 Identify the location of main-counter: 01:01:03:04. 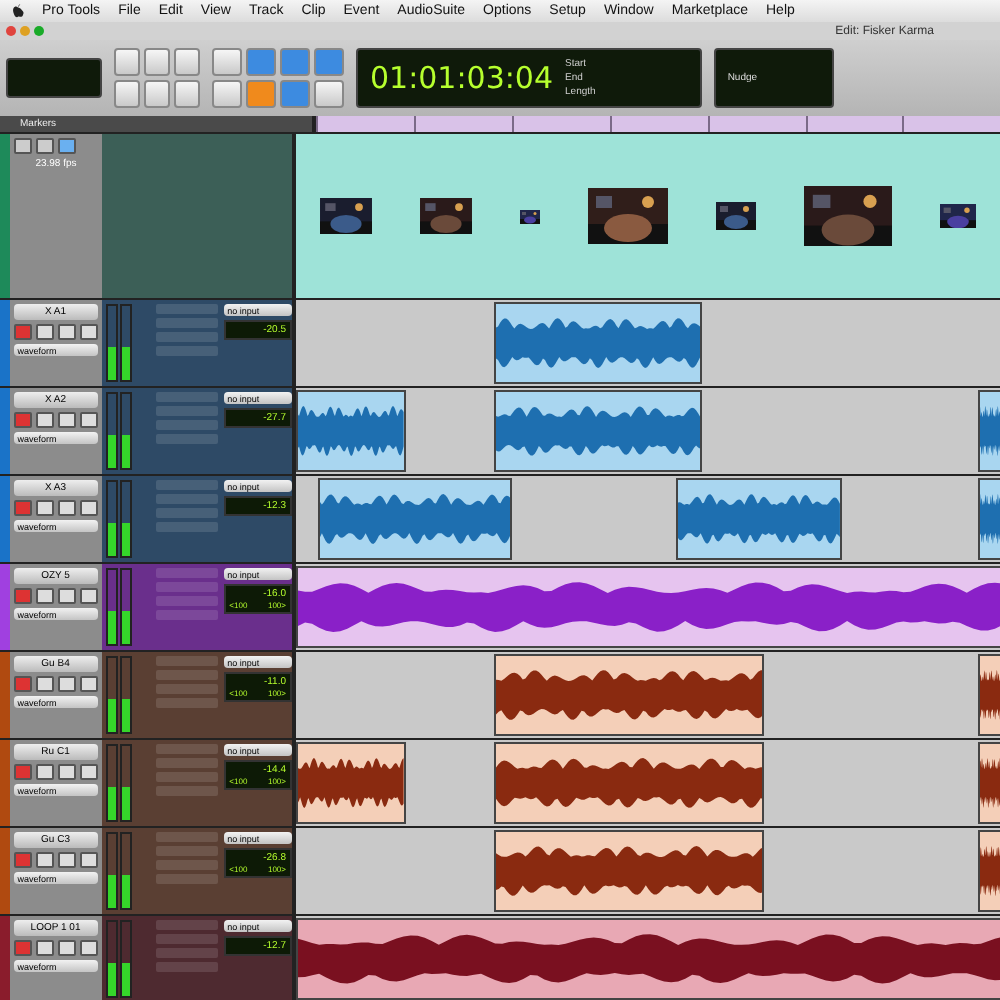
(462, 78).